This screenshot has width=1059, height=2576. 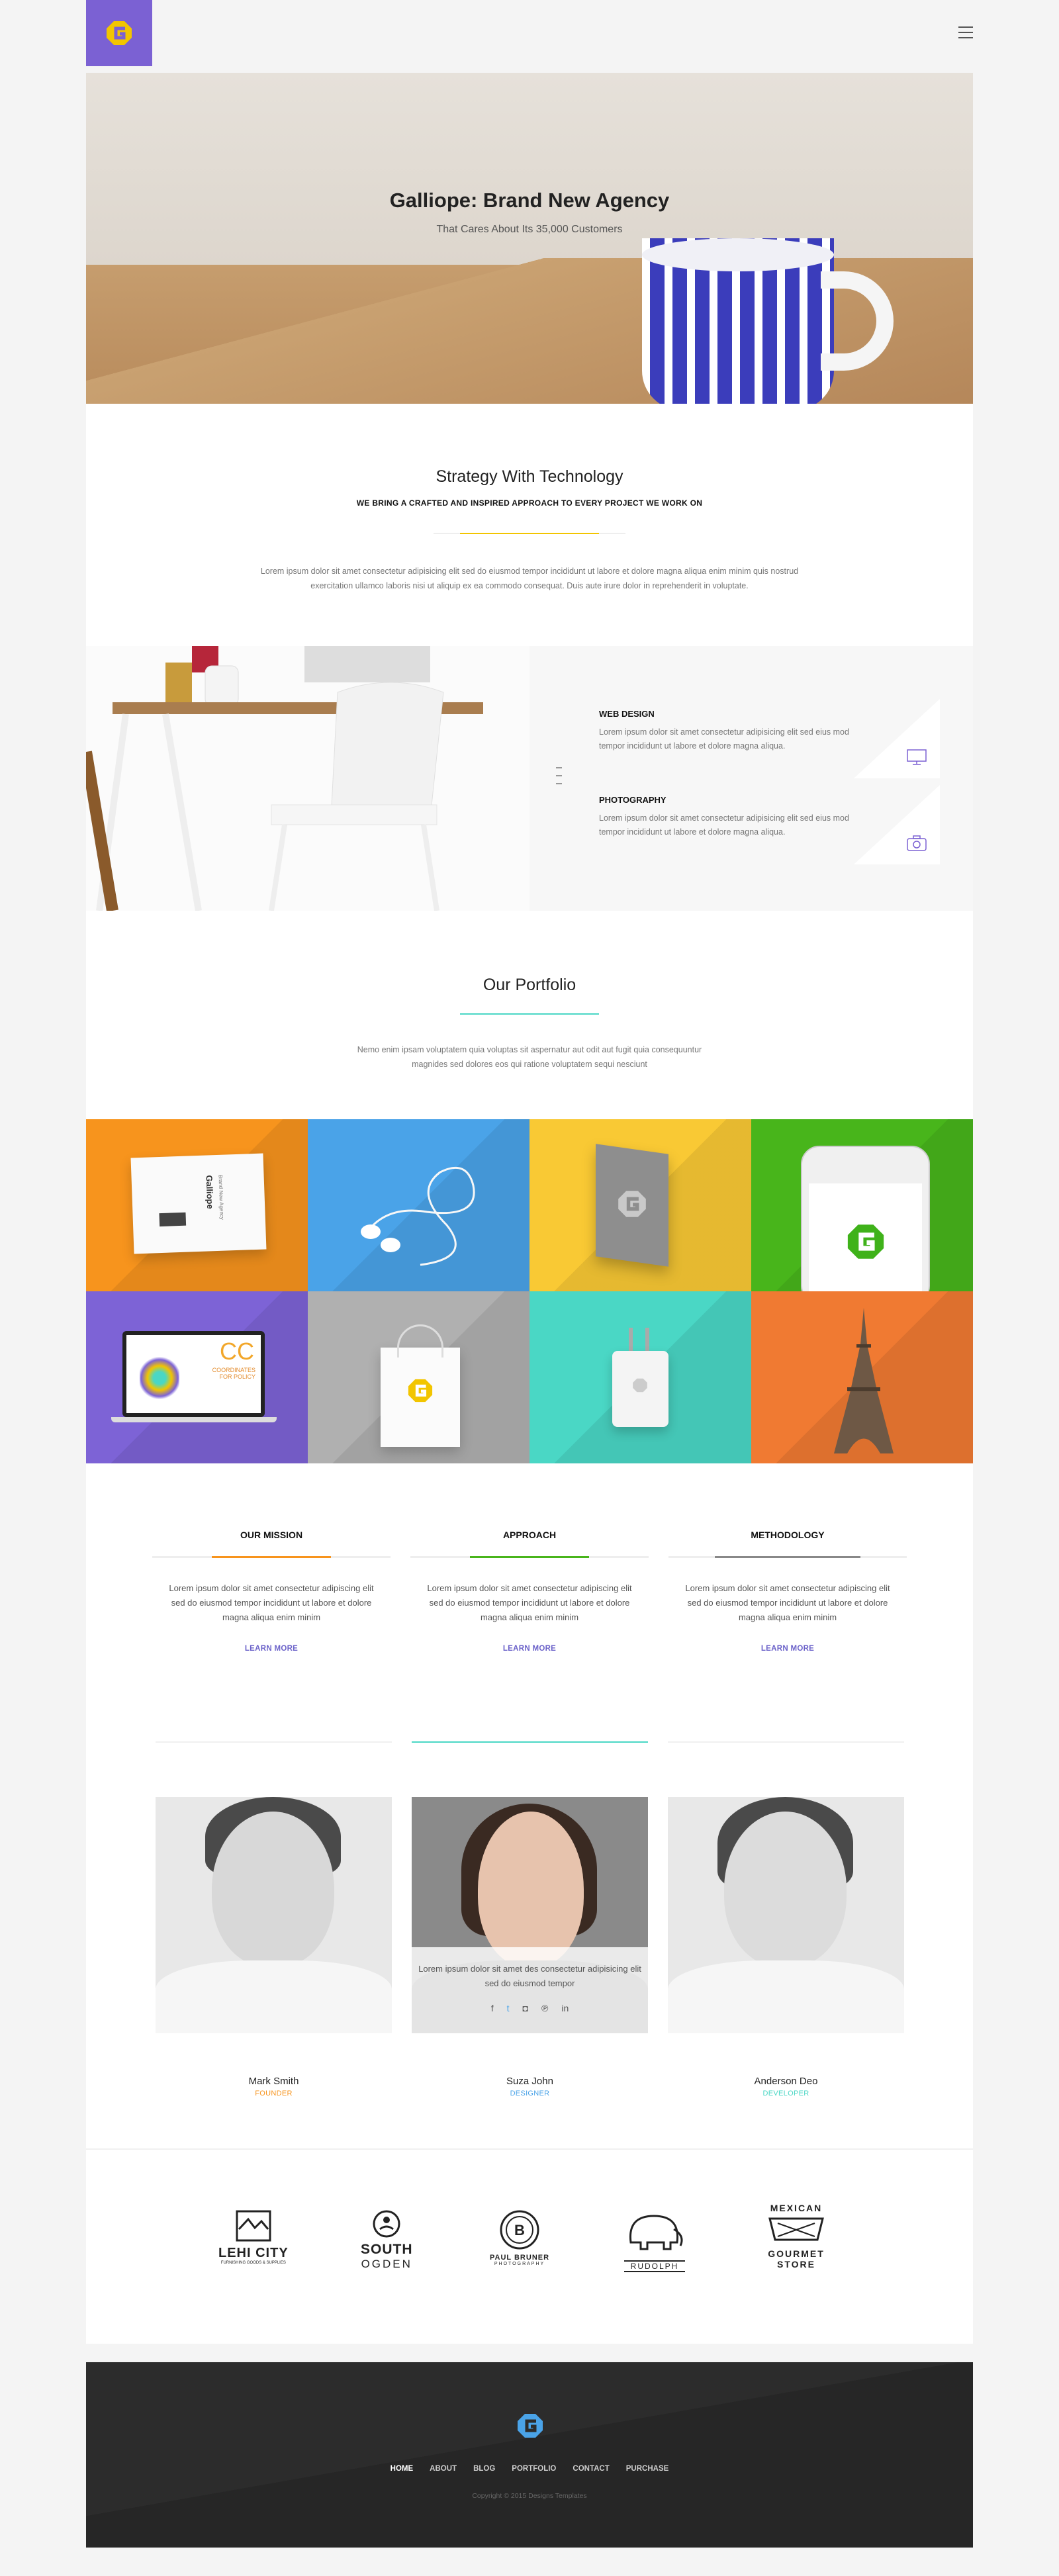 What do you see at coordinates (253, 2237) in the screenshot?
I see `brand-lehi-city: LEHI CITY FURNISHING GOODS & SUPPLIES` at bounding box center [253, 2237].